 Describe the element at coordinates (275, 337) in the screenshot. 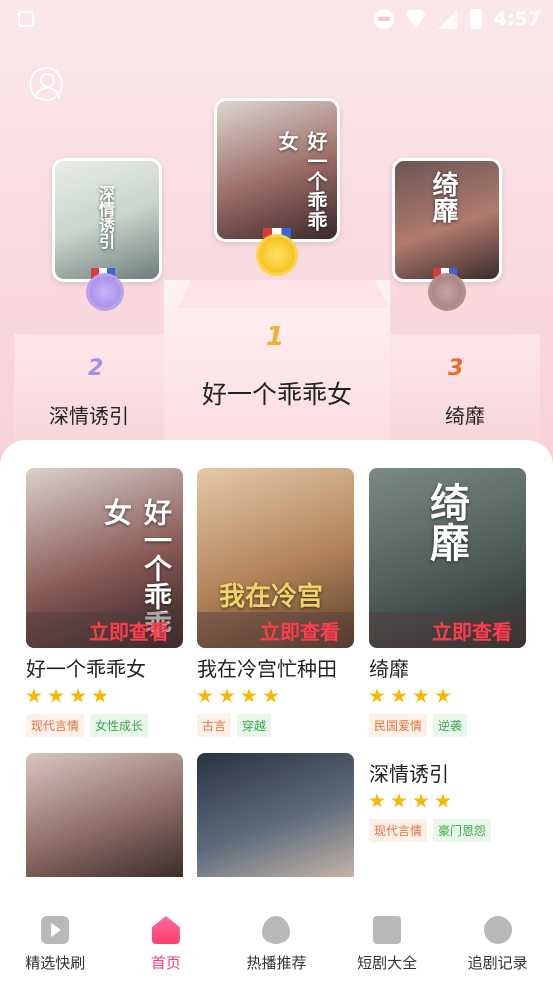

I see `rank-number-1: 1` at that location.